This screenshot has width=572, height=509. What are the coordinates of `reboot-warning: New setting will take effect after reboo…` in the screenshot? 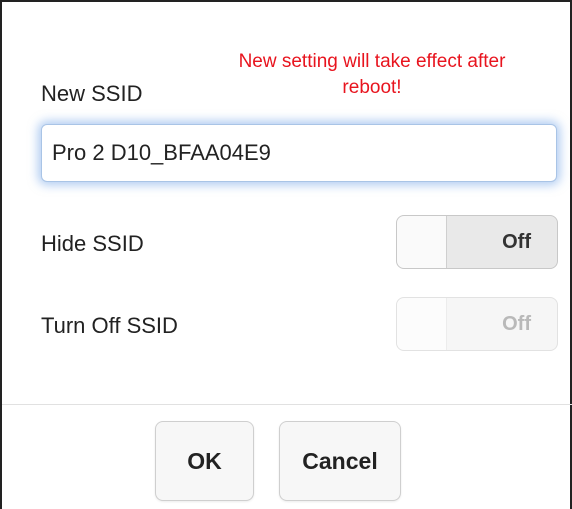 It's located at (372, 75).